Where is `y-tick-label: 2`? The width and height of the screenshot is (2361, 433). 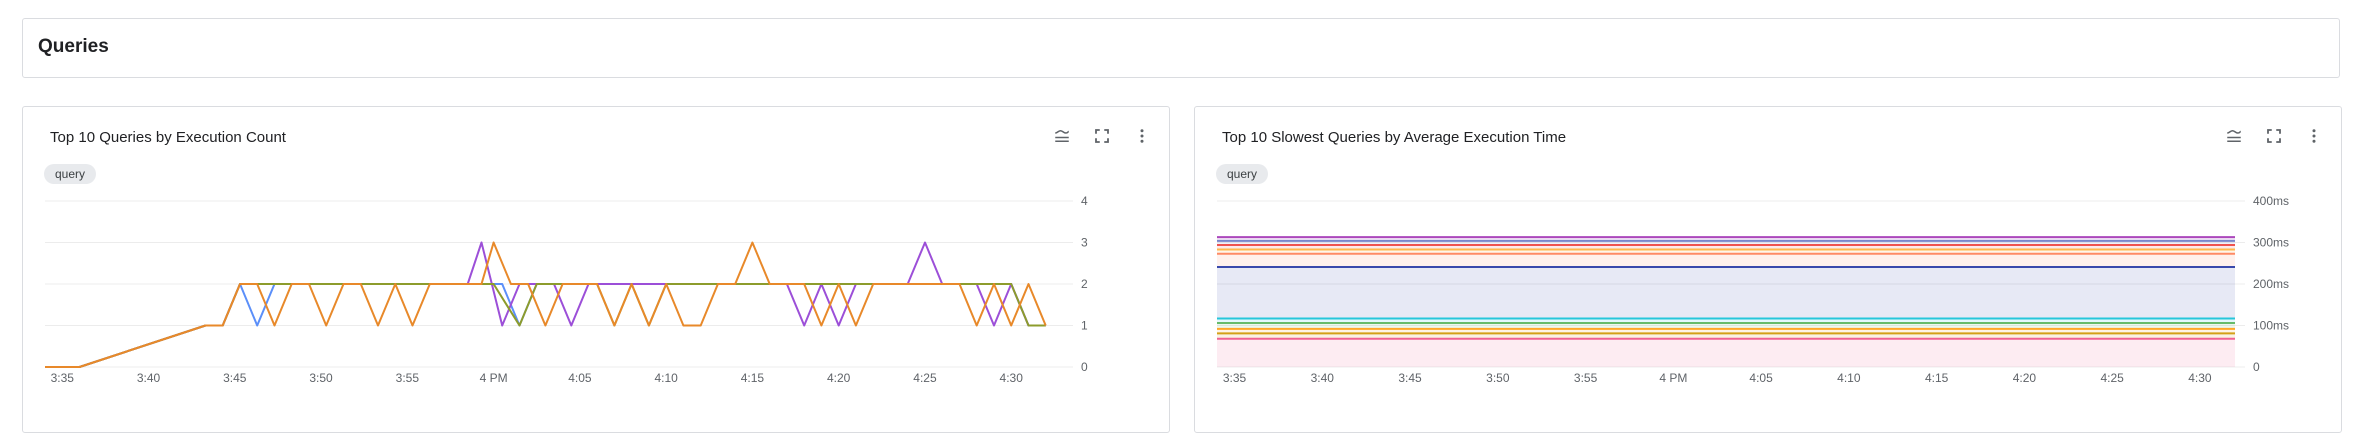 y-tick-label: 2 is located at coordinates (1084, 284).